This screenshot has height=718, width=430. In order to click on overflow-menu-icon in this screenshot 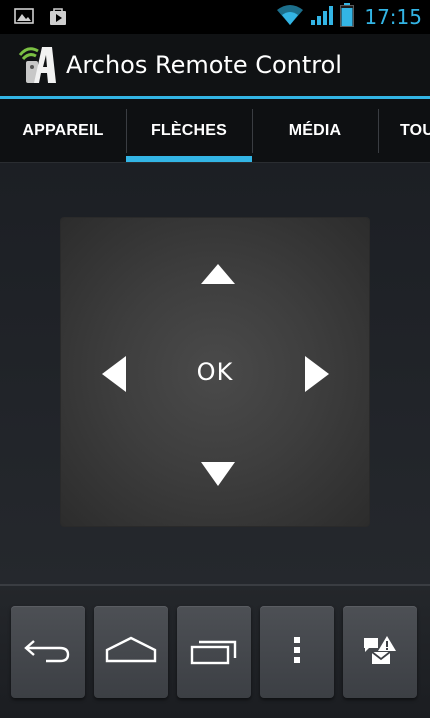, I will do `click(297, 652)`.